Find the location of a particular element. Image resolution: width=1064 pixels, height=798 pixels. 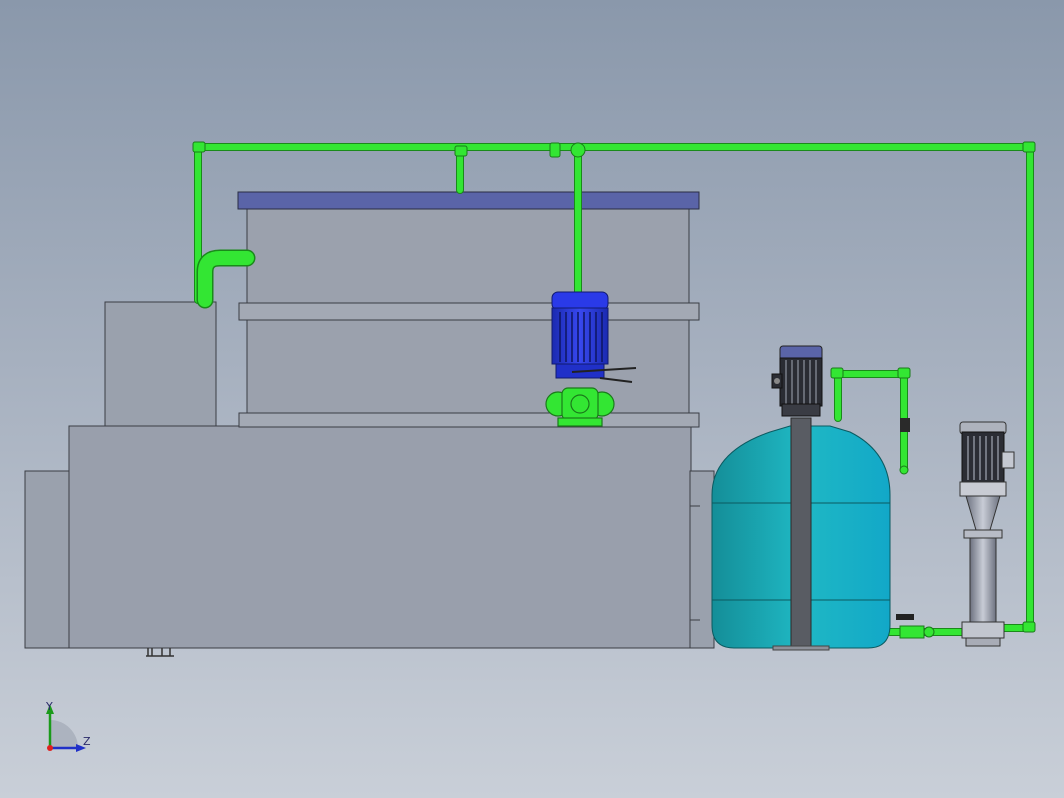

tank-band-bottom is located at coordinates (469, 420).